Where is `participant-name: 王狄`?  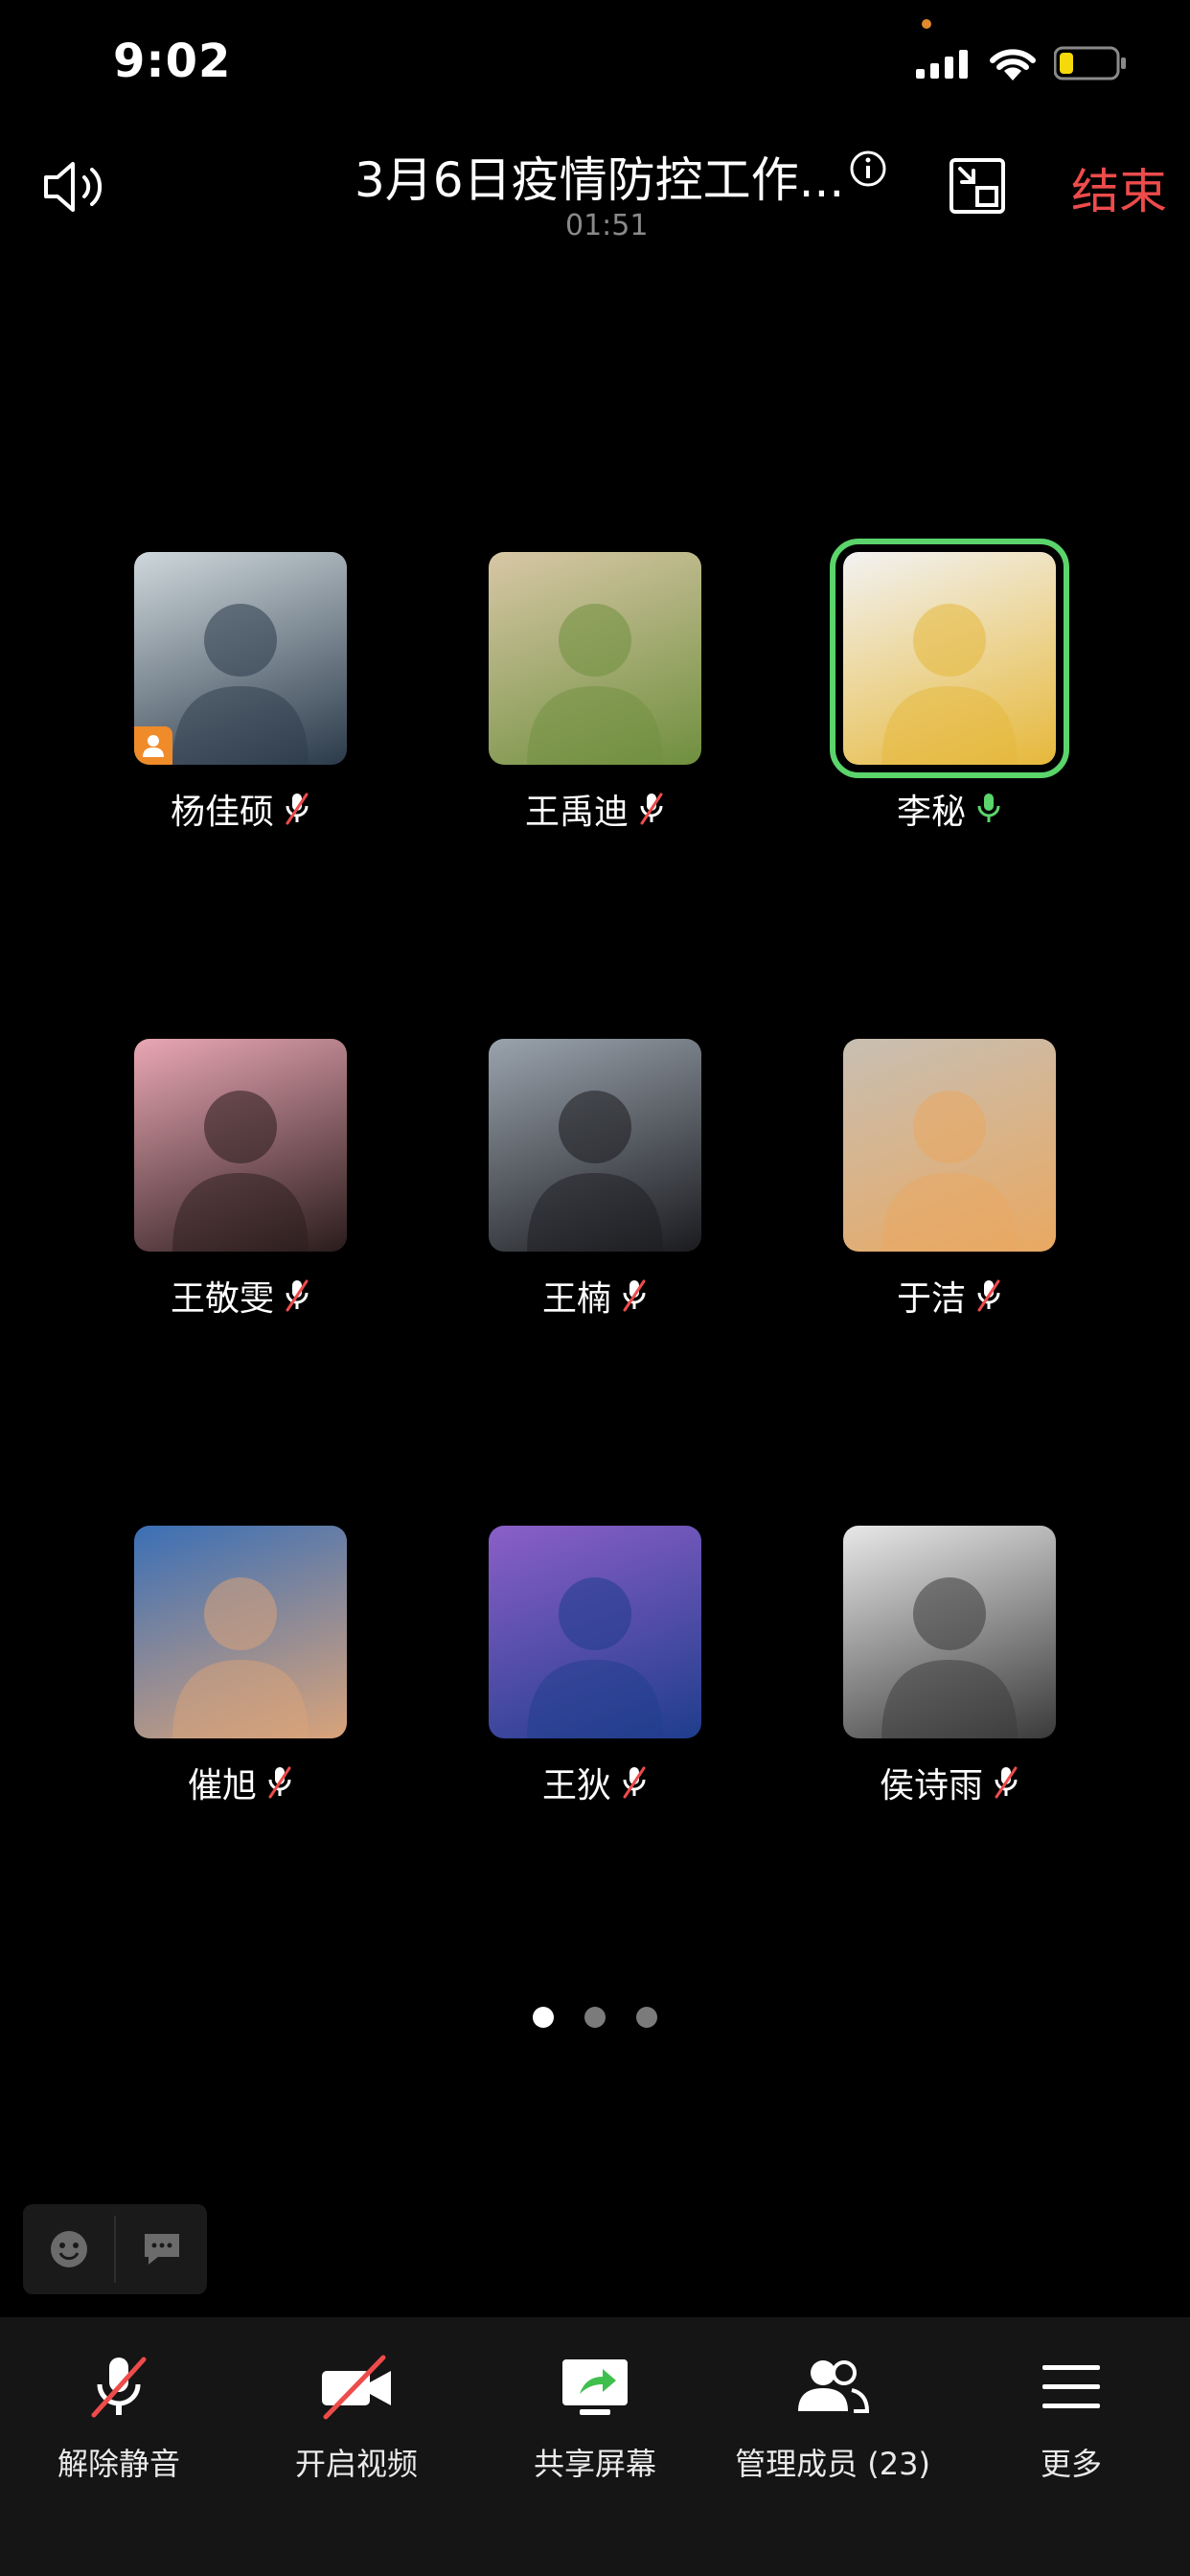
participant-name: 王狄 is located at coordinates (576, 1786).